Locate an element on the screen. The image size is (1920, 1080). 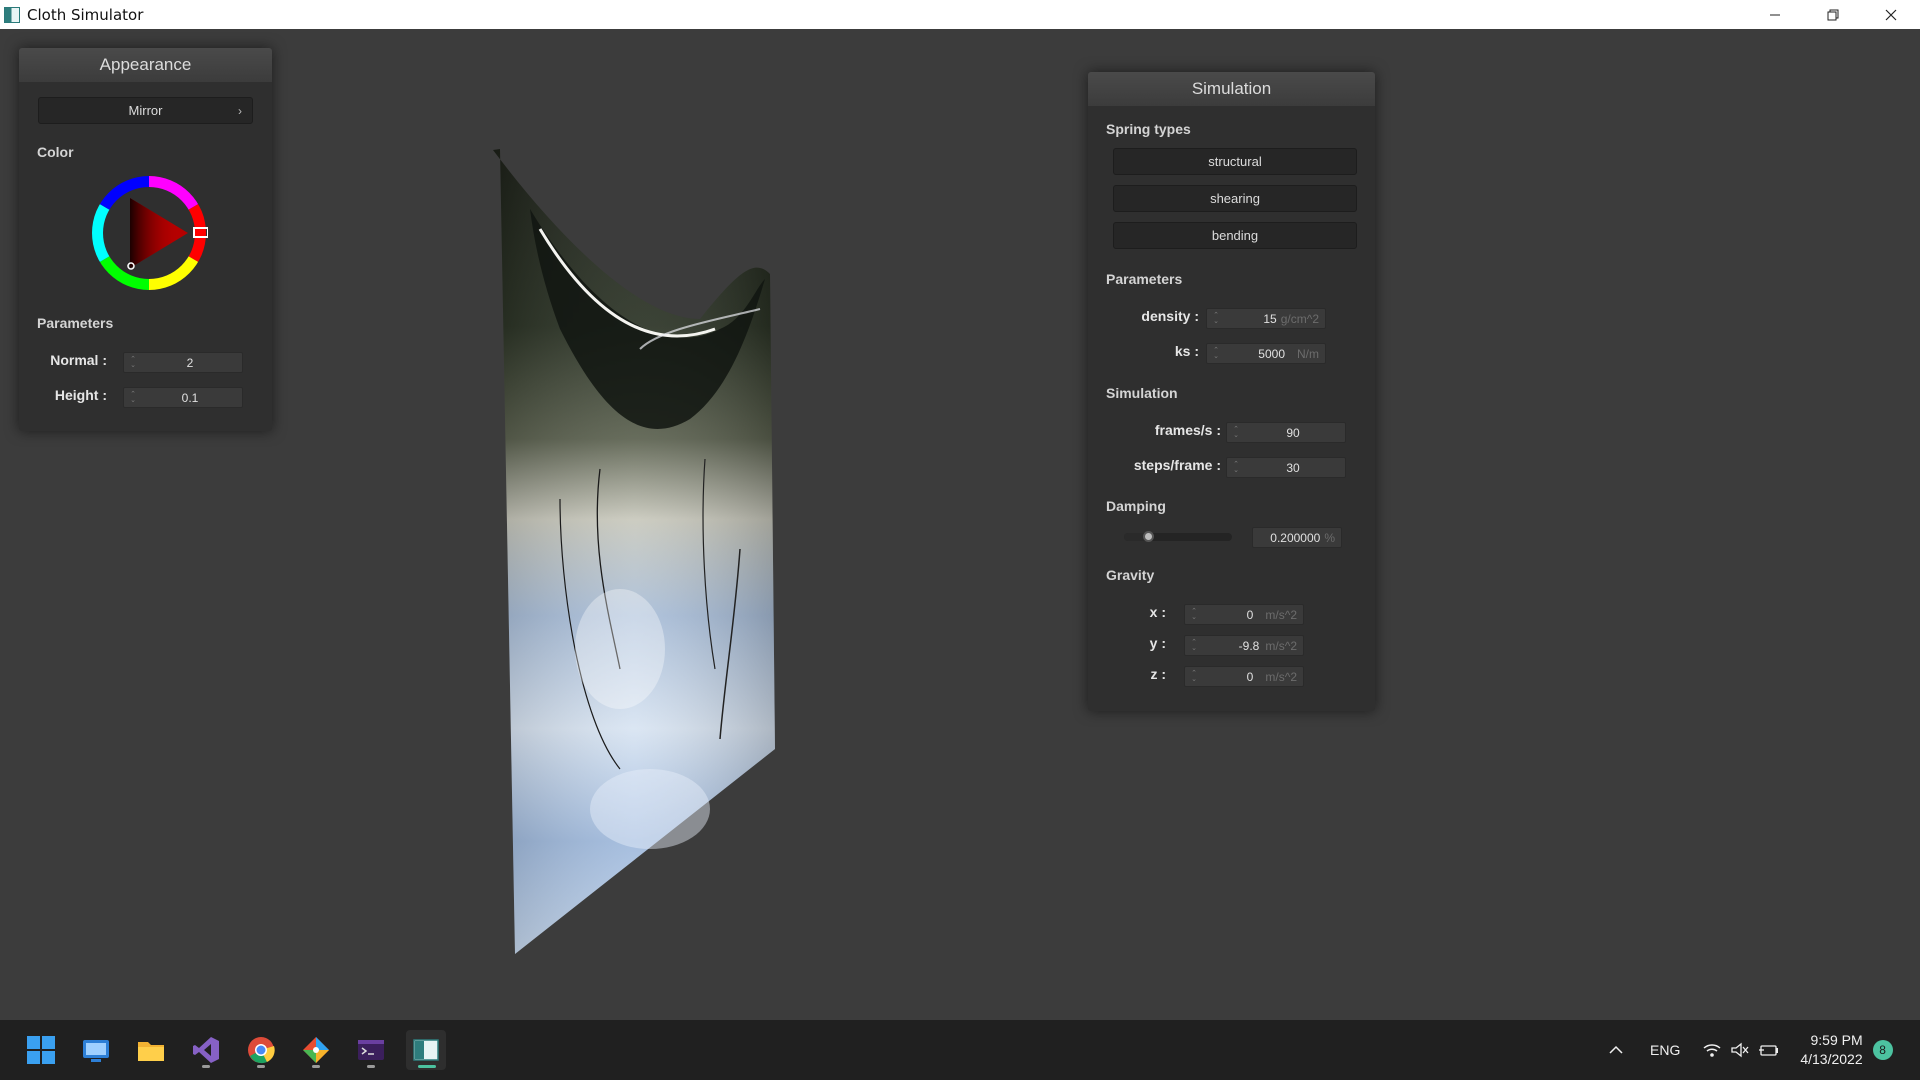
ks-input: ⌃ ⌄ 5000 N/m is located at coordinates (1266, 353).